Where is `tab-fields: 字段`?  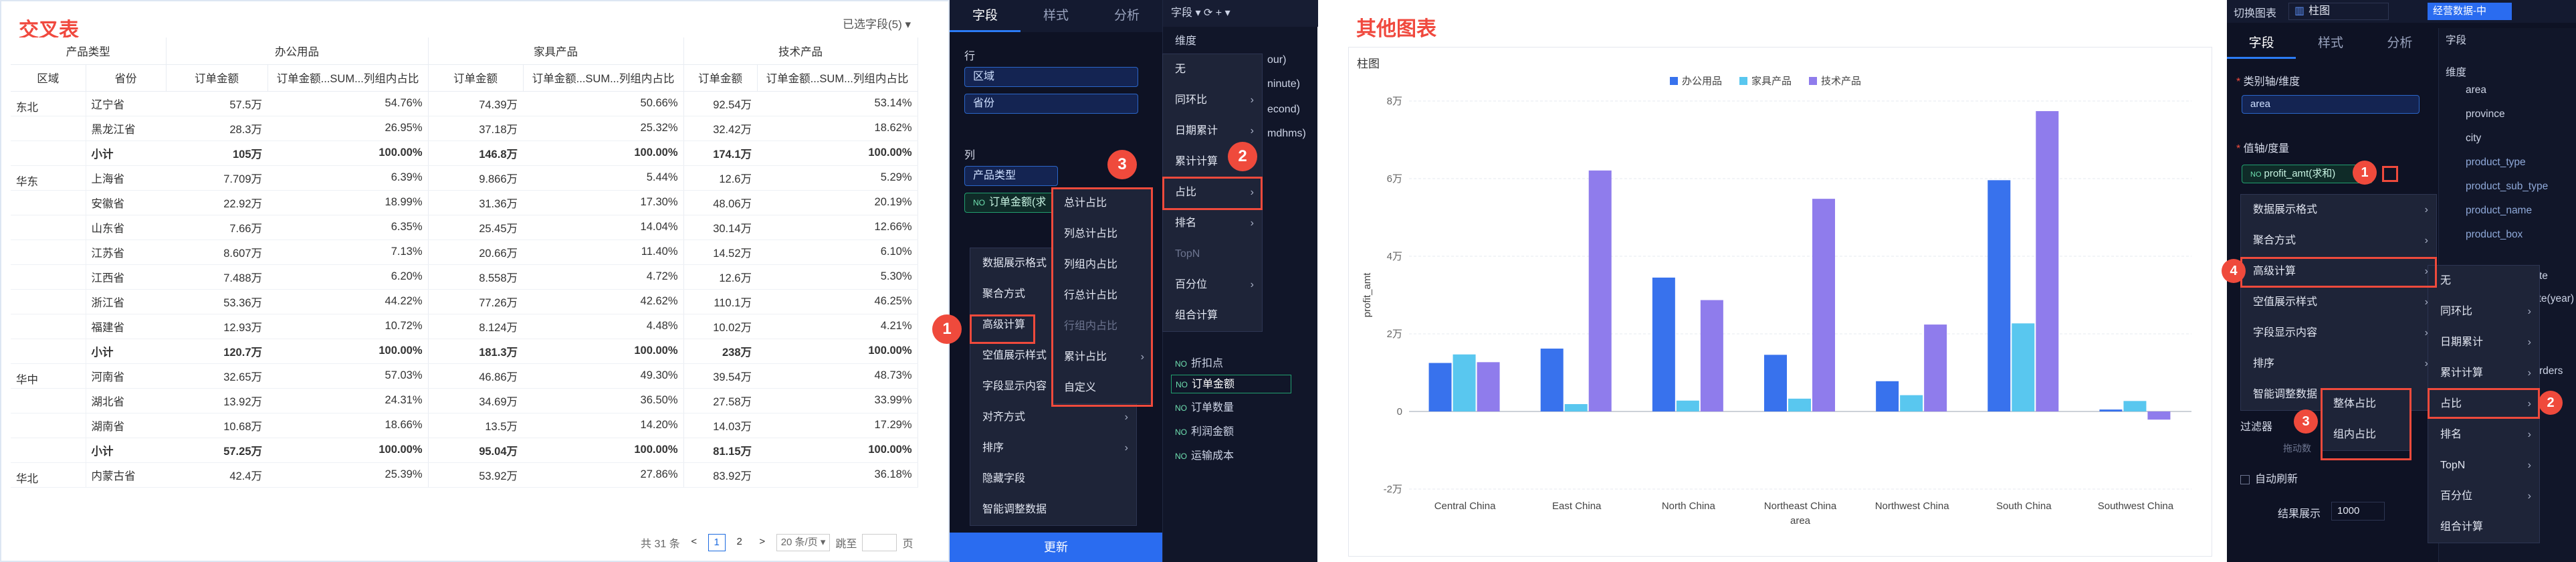 tab-fields: 字段 is located at coordinates (986, 16).